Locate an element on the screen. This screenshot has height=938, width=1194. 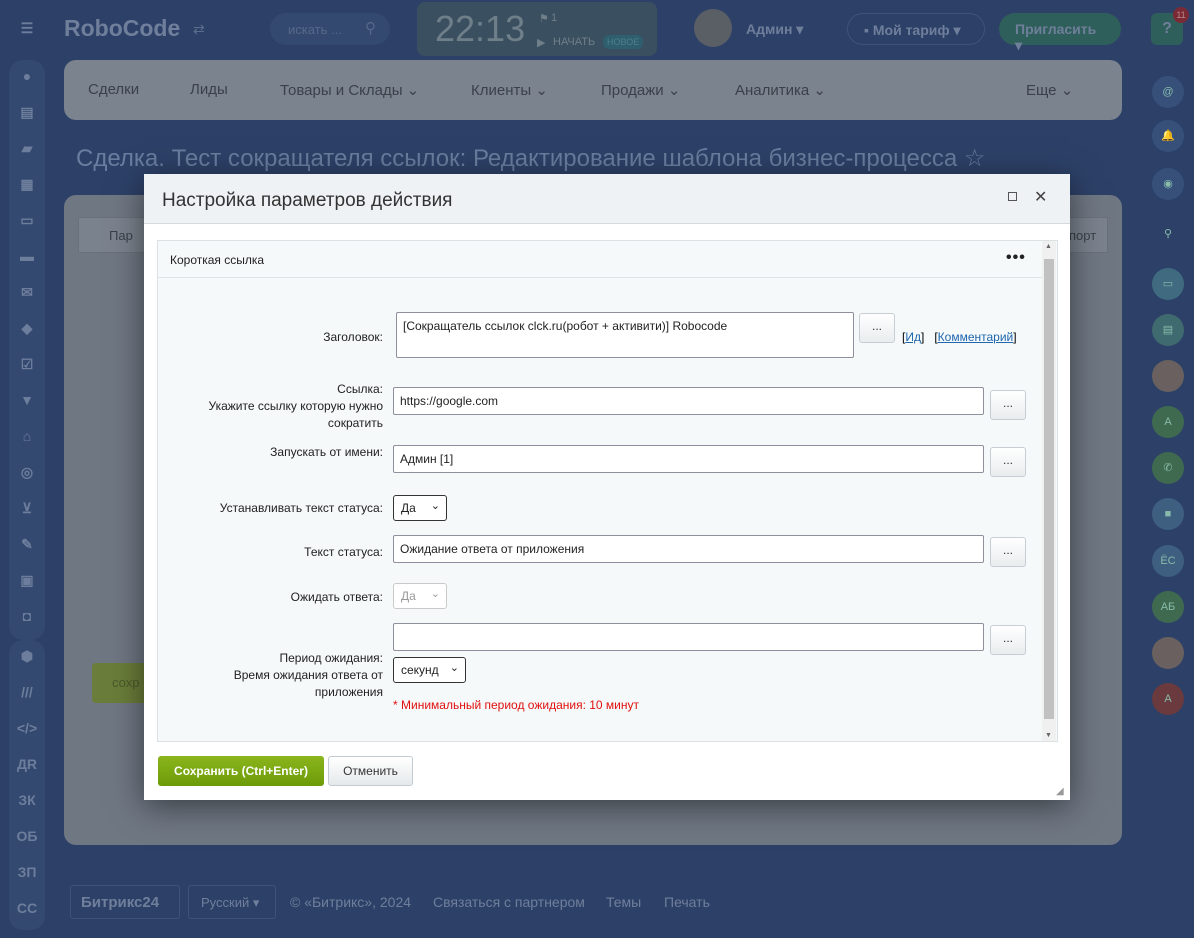
language-select: Русский ▾ is located at coordinates (232, 902).